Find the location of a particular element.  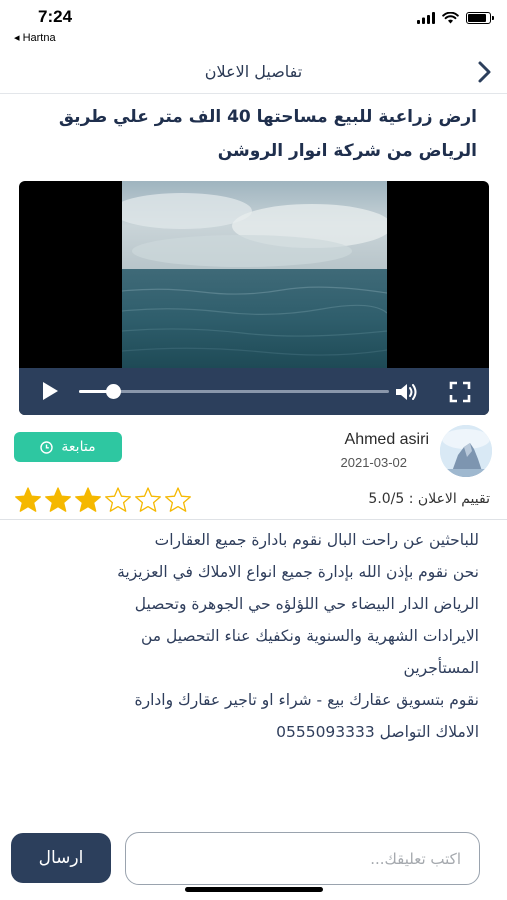

fullscreen-icon is located at coordinates (460, 392).